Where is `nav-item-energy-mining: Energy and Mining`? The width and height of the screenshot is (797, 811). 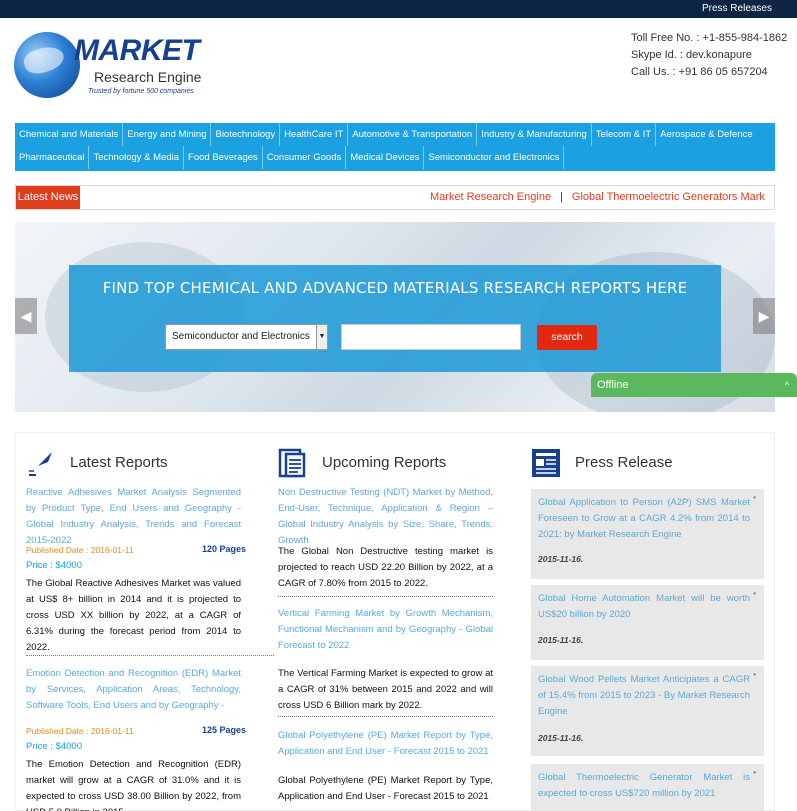
nav-item-energy-mining: Energy and Mining is located at coordinates (167, 134).